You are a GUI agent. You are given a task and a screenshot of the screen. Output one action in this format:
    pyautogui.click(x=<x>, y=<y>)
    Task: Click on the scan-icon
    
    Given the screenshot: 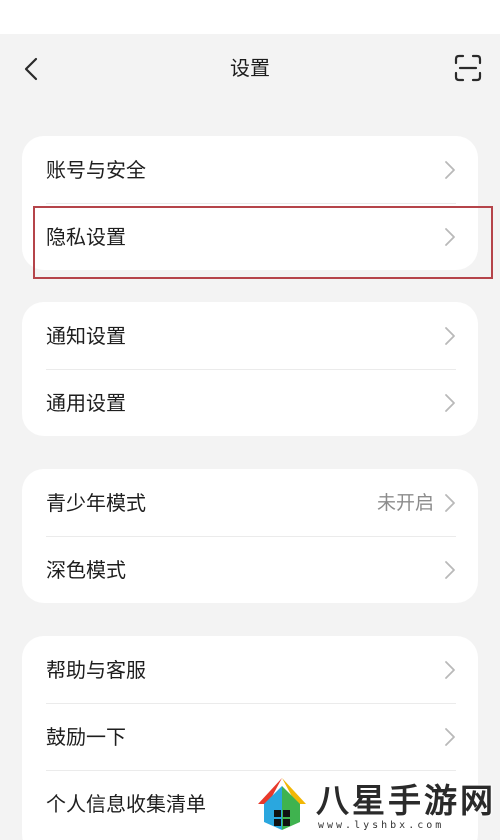 What is the action you would take?
    pyautogui.click(x=468, y=68)
    